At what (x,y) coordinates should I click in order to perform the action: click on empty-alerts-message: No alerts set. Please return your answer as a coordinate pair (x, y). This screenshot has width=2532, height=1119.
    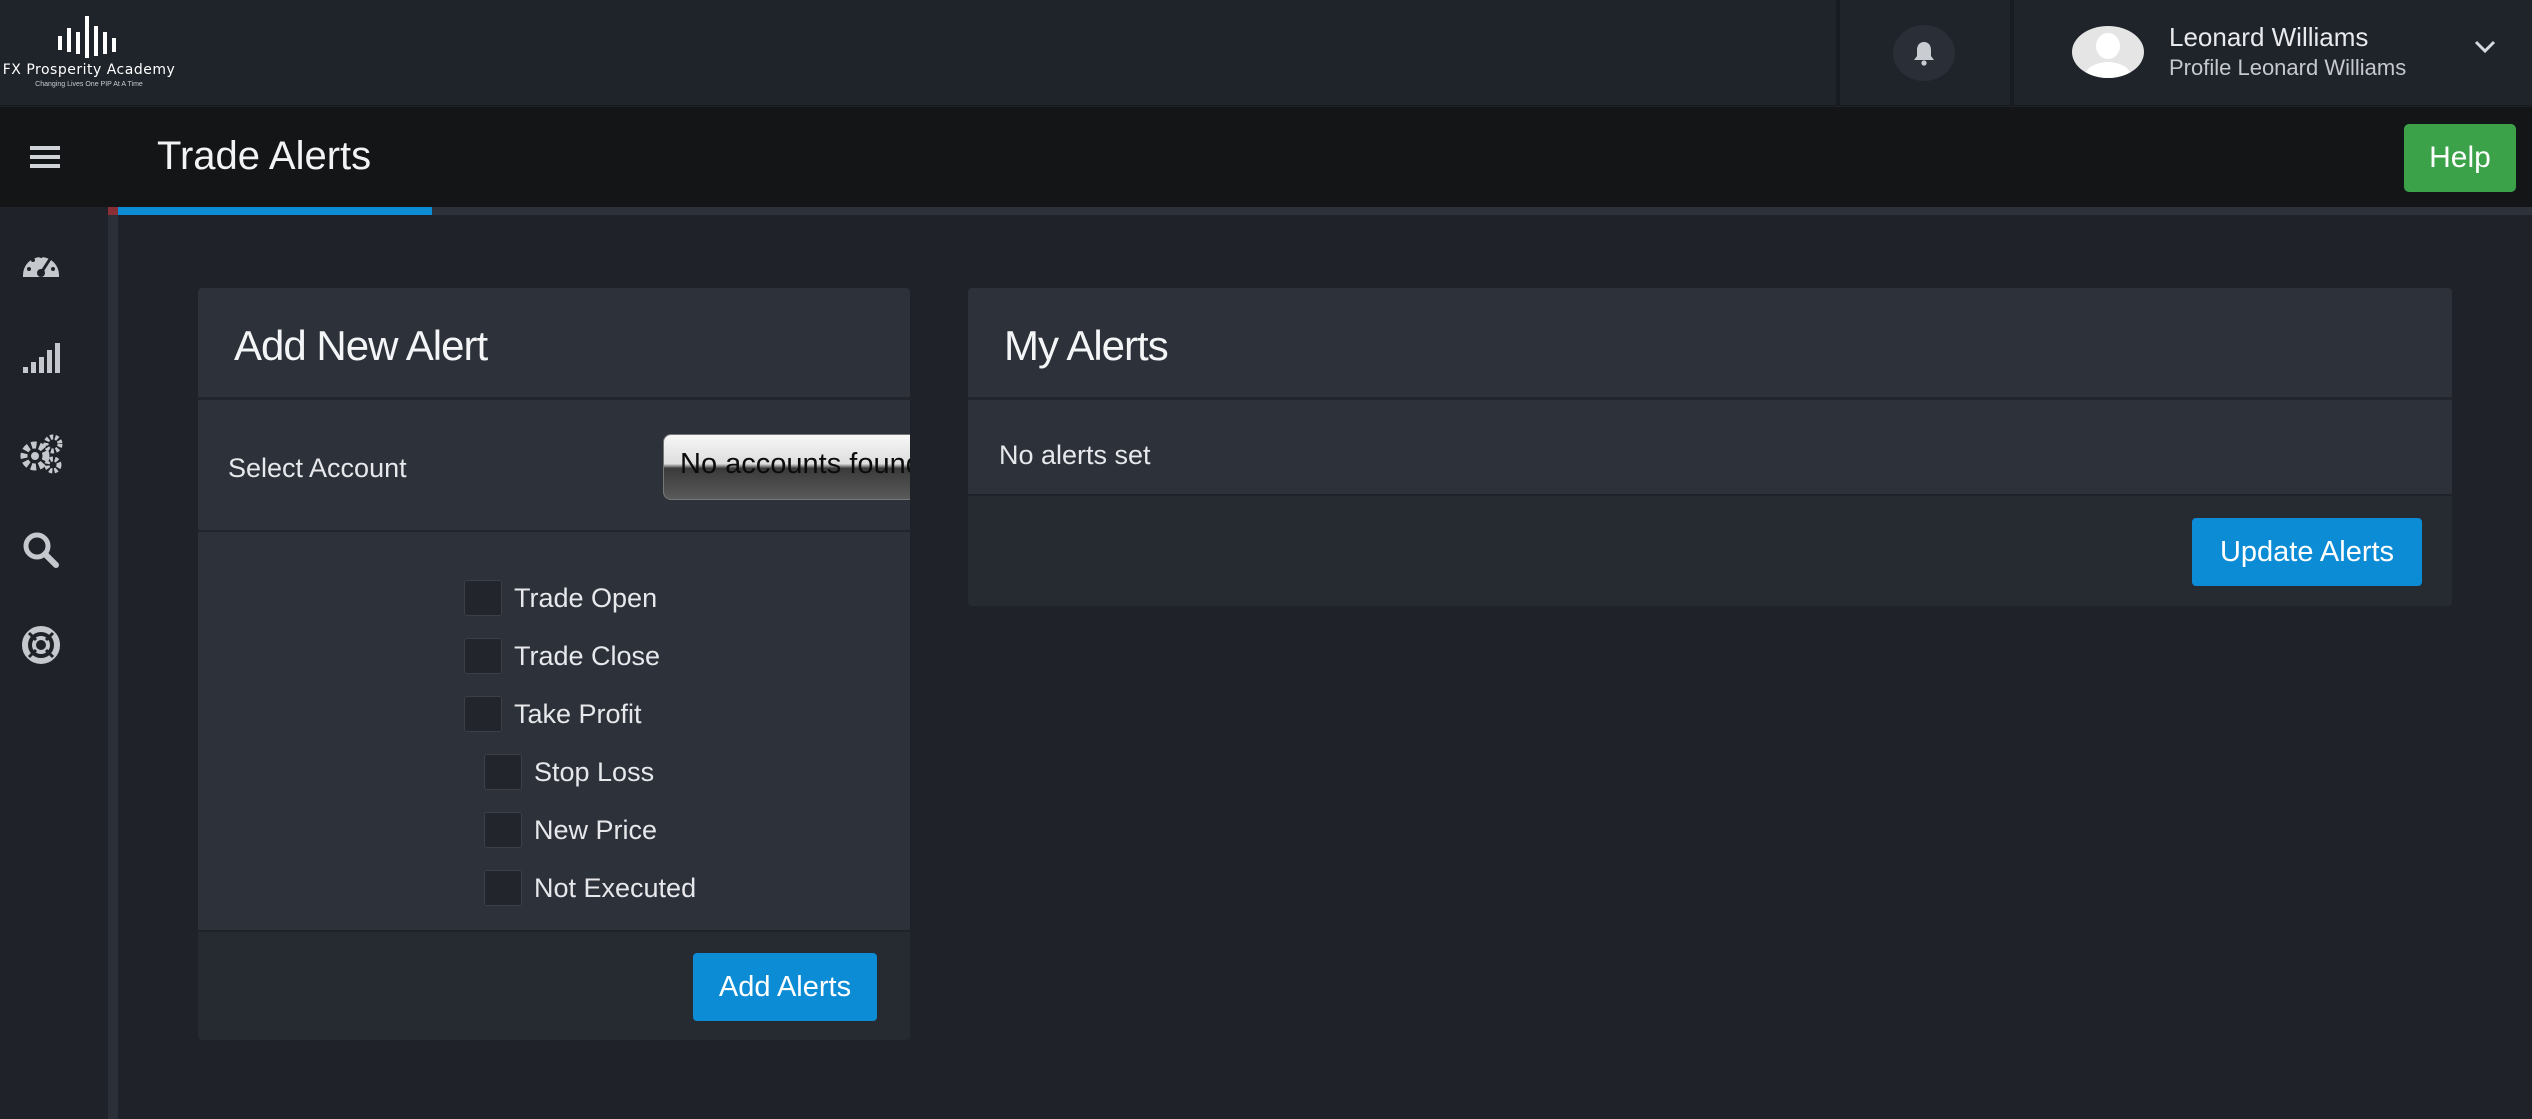
    Looking at the image, I should click on (1075, 455).